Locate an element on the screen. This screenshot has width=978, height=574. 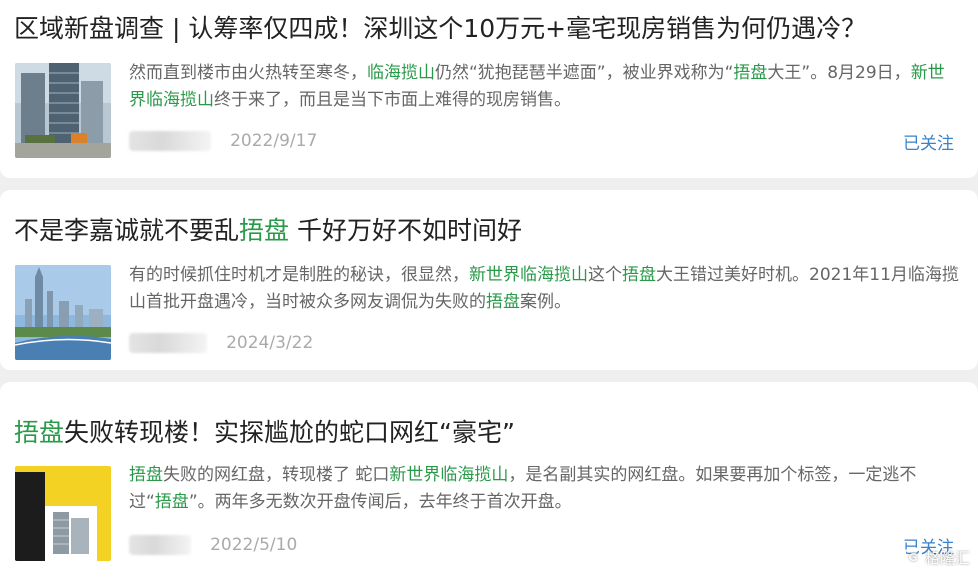
publish-date: 2022/5/10 is located at coordinates (254, 545).